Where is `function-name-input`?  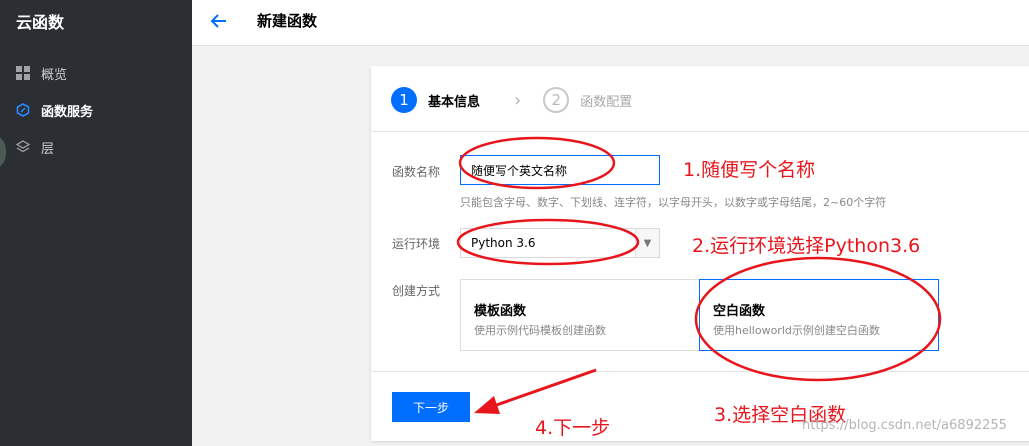
function-name-input is located at coordinates (560, 170).